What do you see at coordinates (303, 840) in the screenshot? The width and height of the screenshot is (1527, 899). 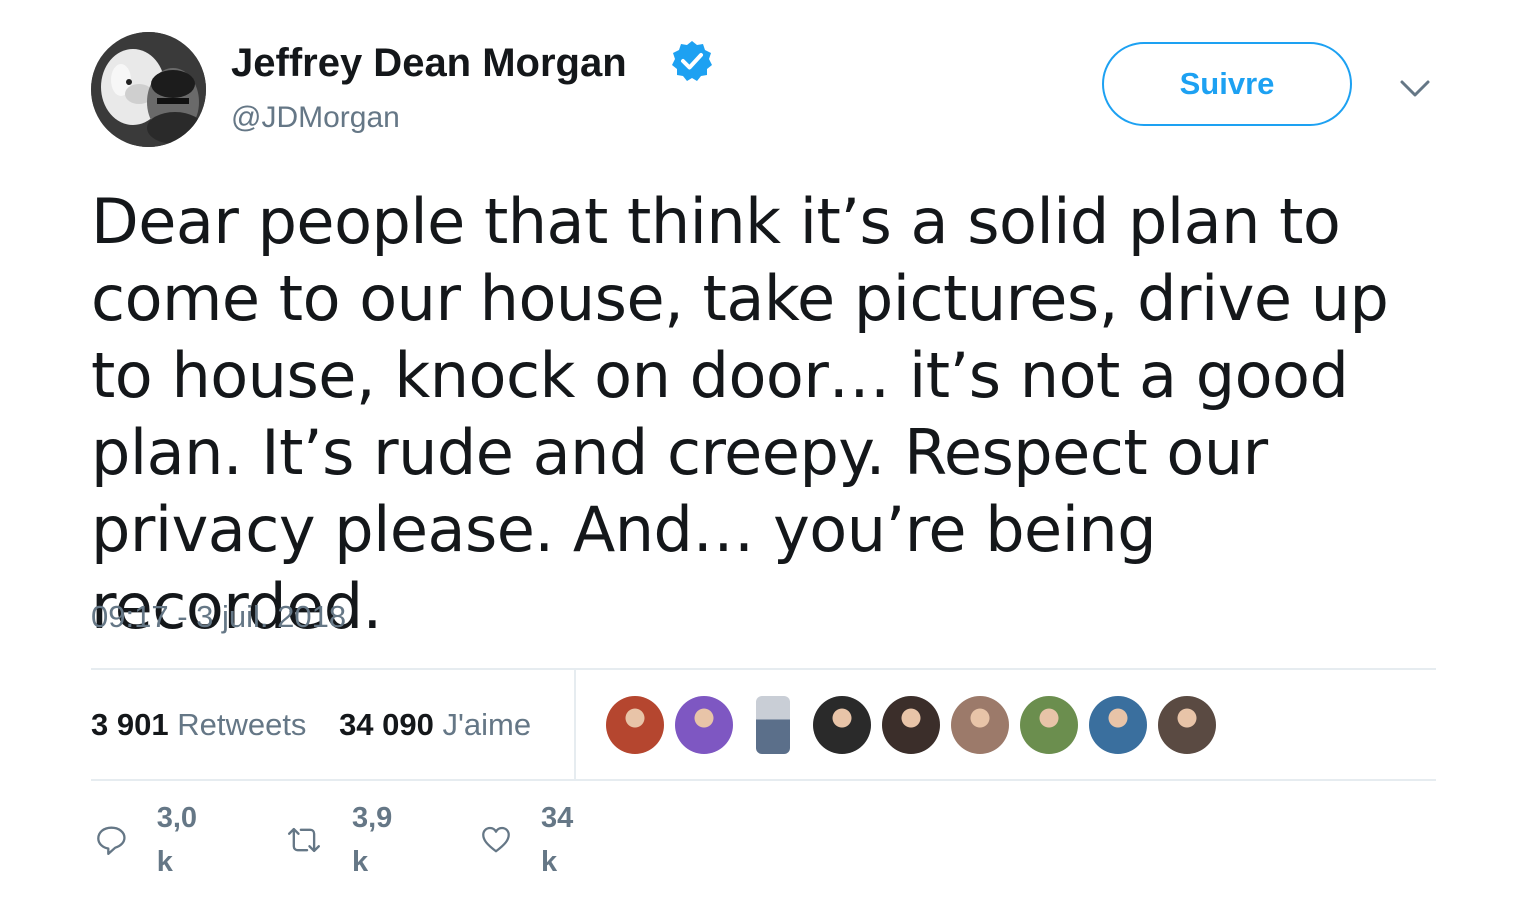 I see `retweet-icon` at bounding box center [303, 840].